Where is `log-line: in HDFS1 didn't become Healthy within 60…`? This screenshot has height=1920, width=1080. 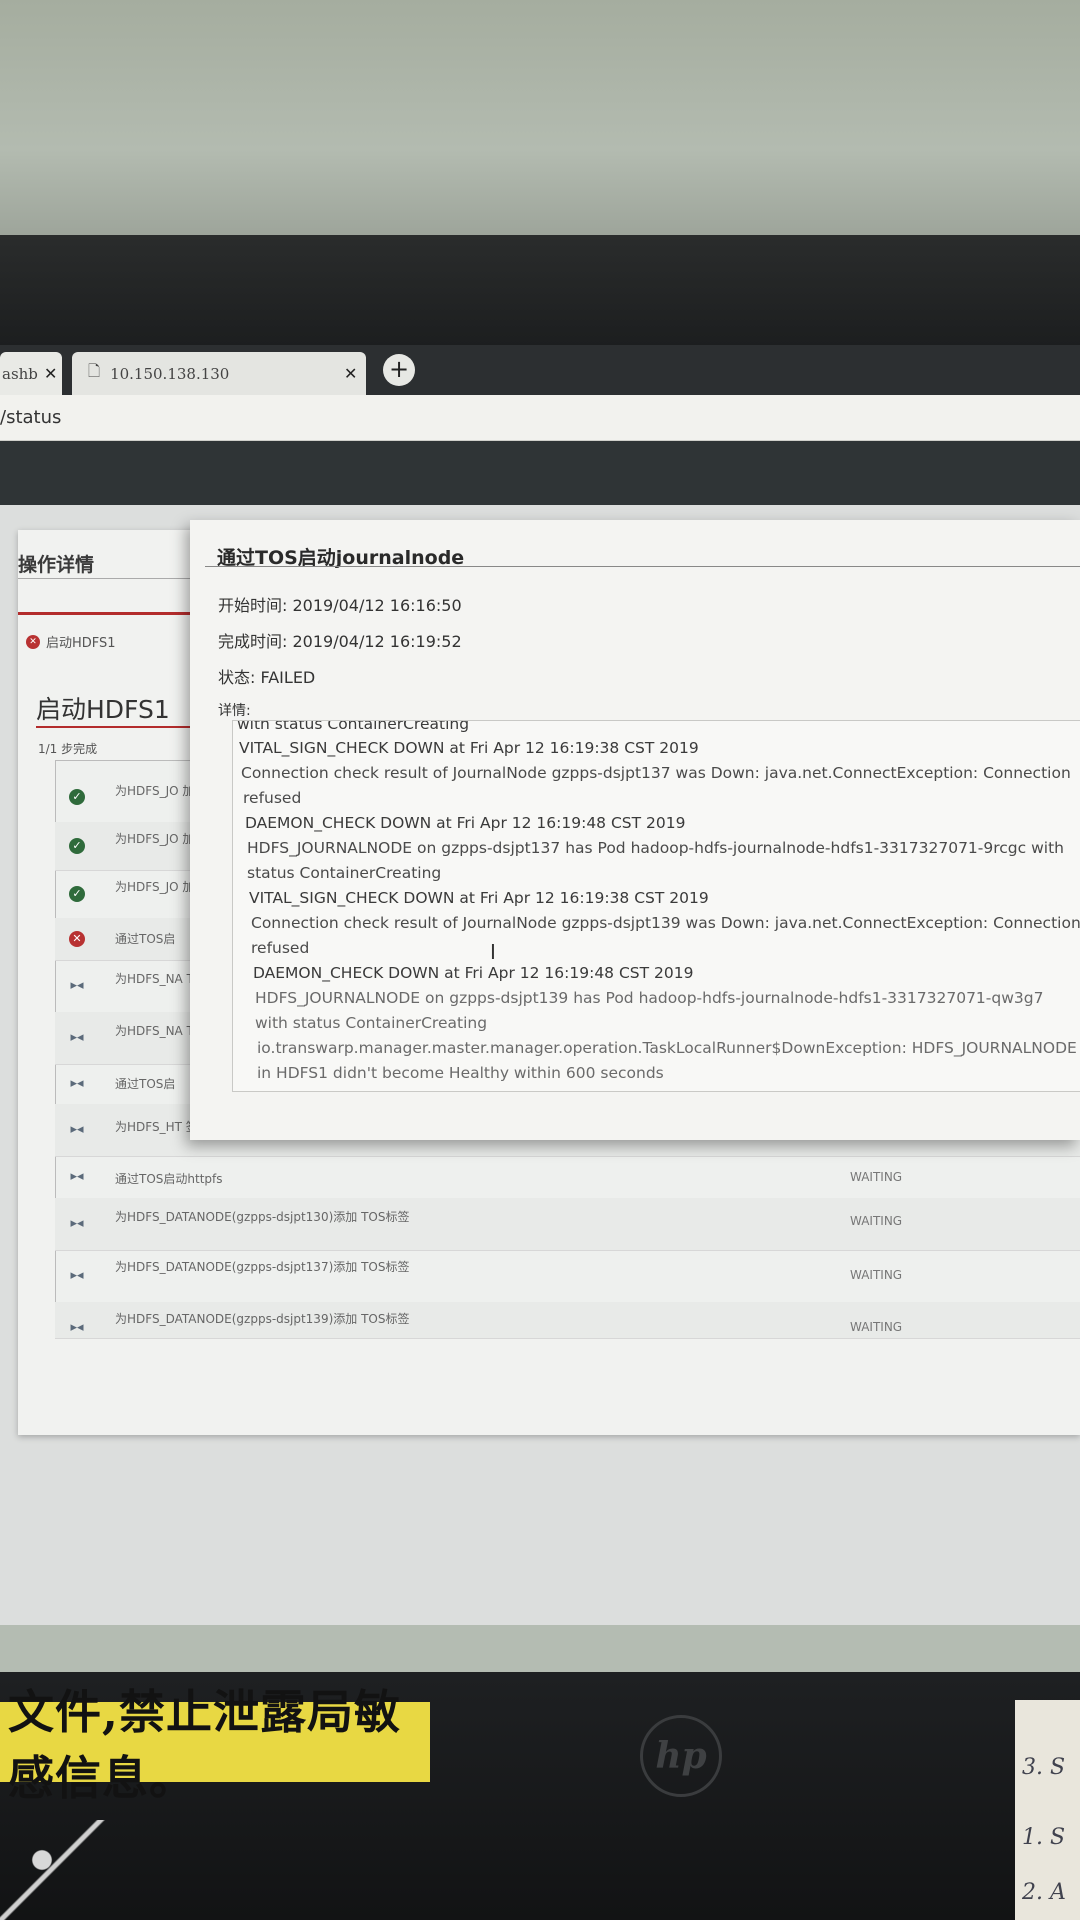 log-line: in HDFS1 didn't become Healthy within 60… is located at coordinates (460, 1073).